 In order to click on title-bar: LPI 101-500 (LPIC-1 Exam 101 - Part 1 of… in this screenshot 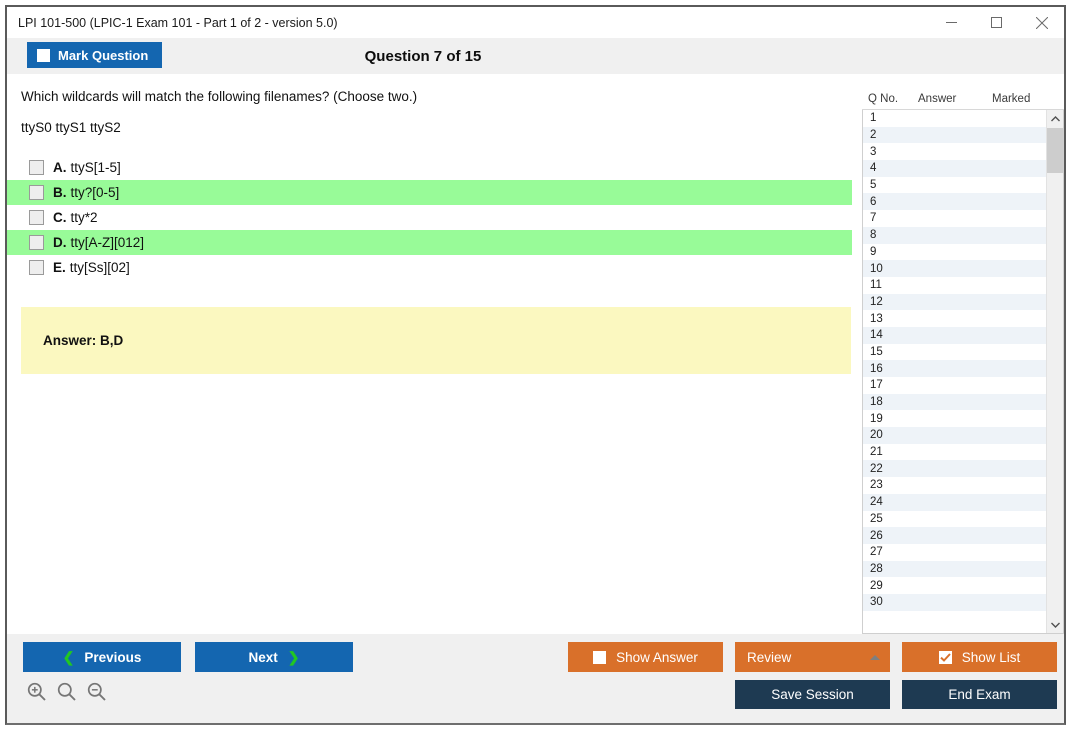, I will do `click(535, 22)`.